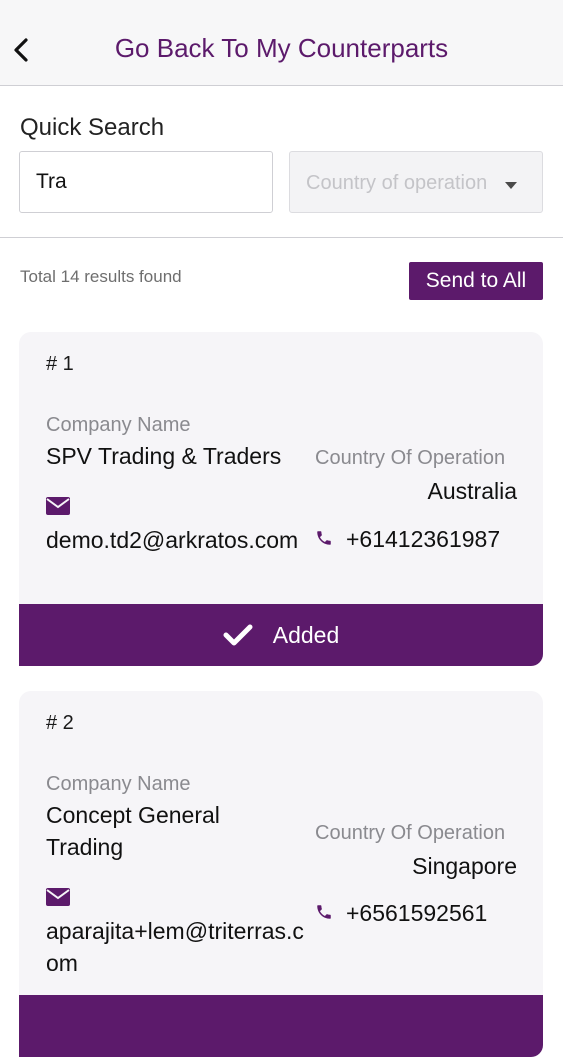 The image size is (563, 1057). I want to click on results-count: Total 14 results found, so click(101, 276).